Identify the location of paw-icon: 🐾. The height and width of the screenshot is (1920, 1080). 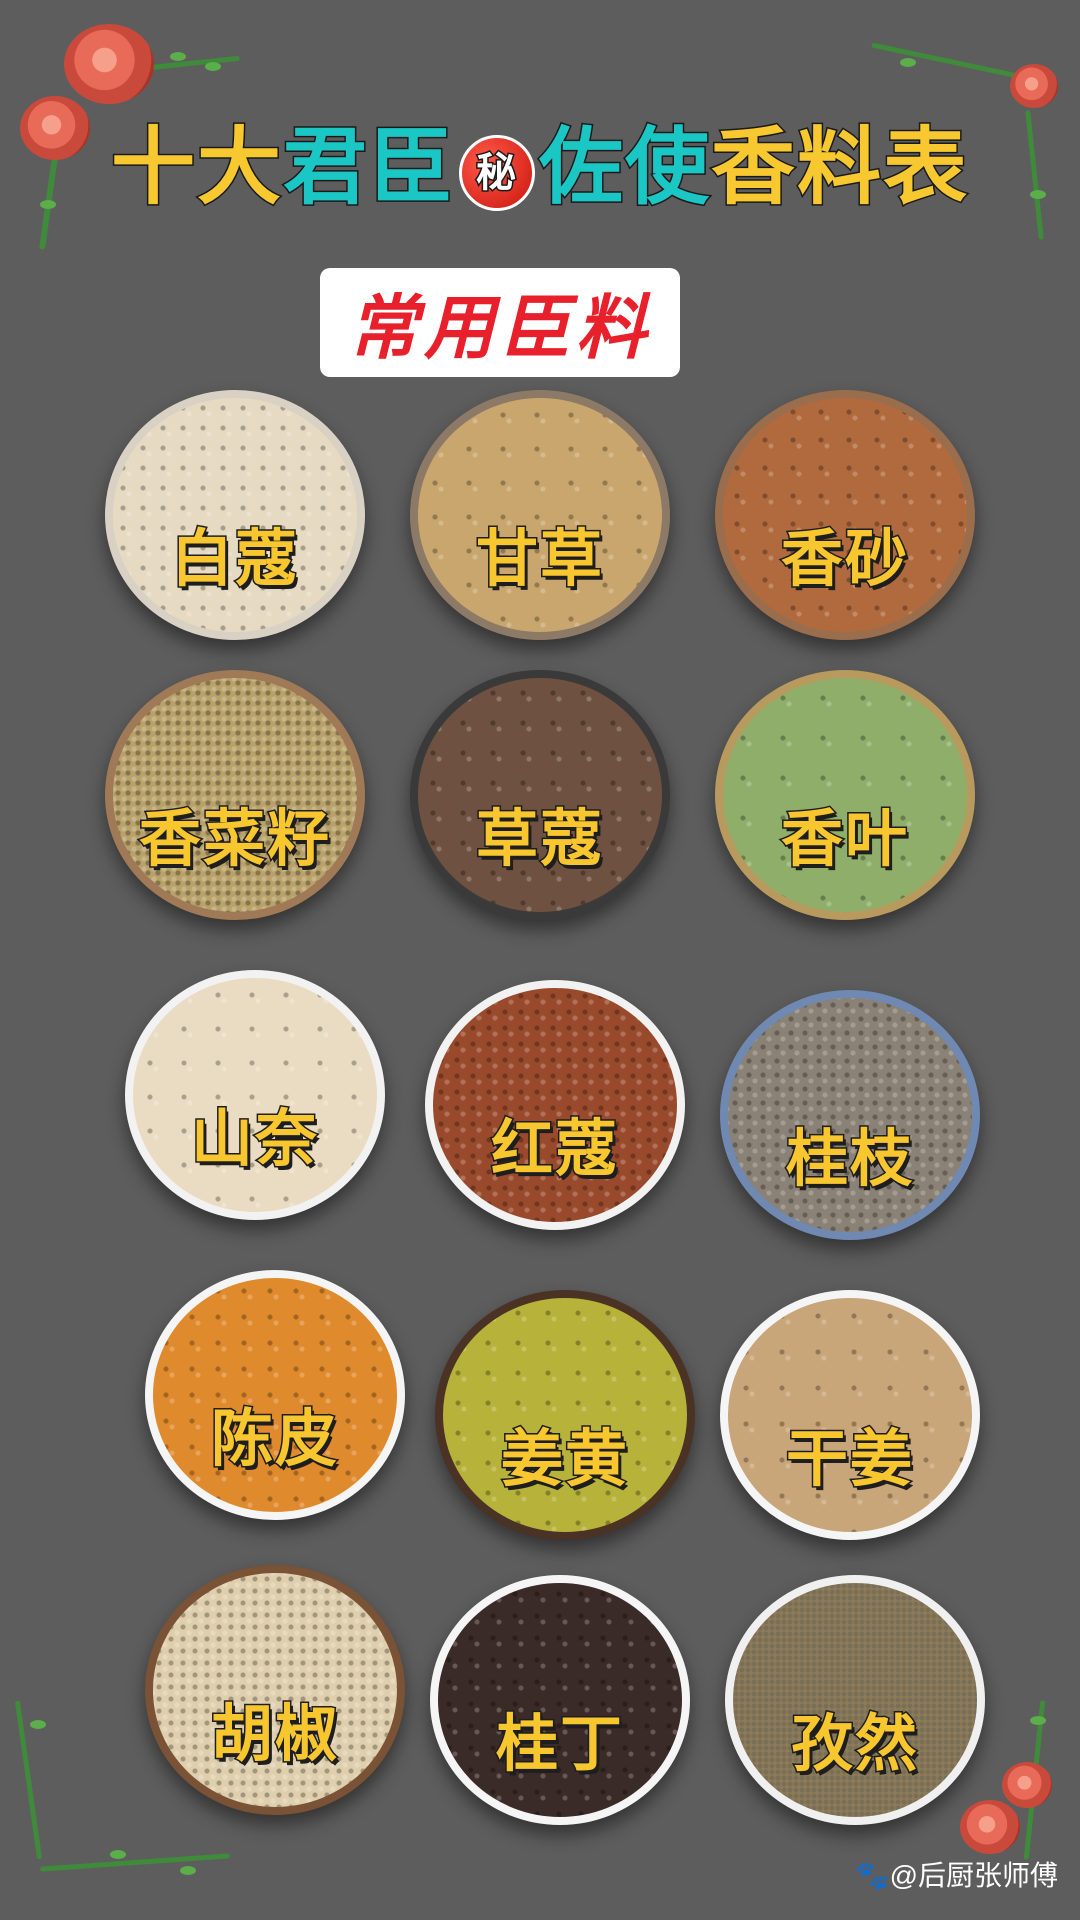
(872, 1875).